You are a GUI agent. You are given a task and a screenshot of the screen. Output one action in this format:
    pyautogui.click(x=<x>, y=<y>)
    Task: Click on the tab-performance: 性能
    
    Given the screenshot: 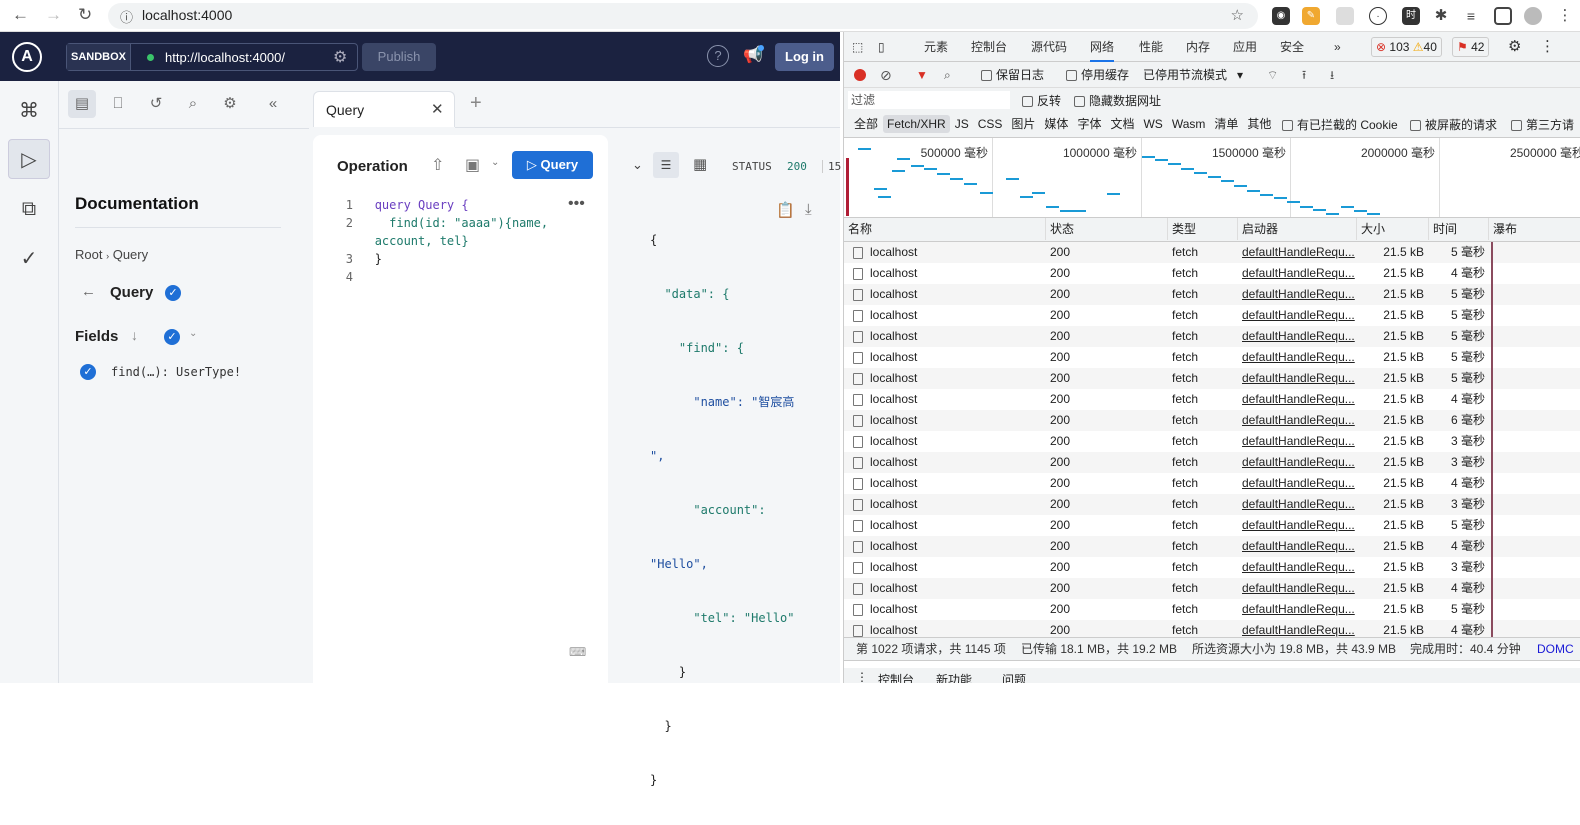 What is the action you would take?
    pyautogui.click(x=1151, y=47)
    